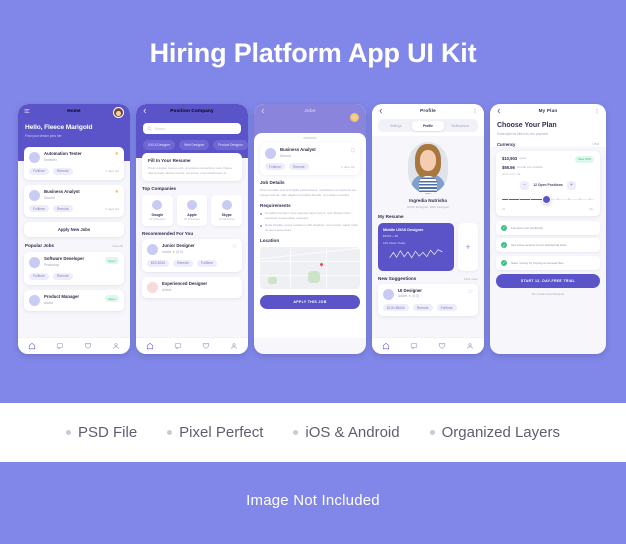  What do you see at coordinates (310, 138) in the screenshot?
I see `sheet-grabber` at bounding box center [310, 138].